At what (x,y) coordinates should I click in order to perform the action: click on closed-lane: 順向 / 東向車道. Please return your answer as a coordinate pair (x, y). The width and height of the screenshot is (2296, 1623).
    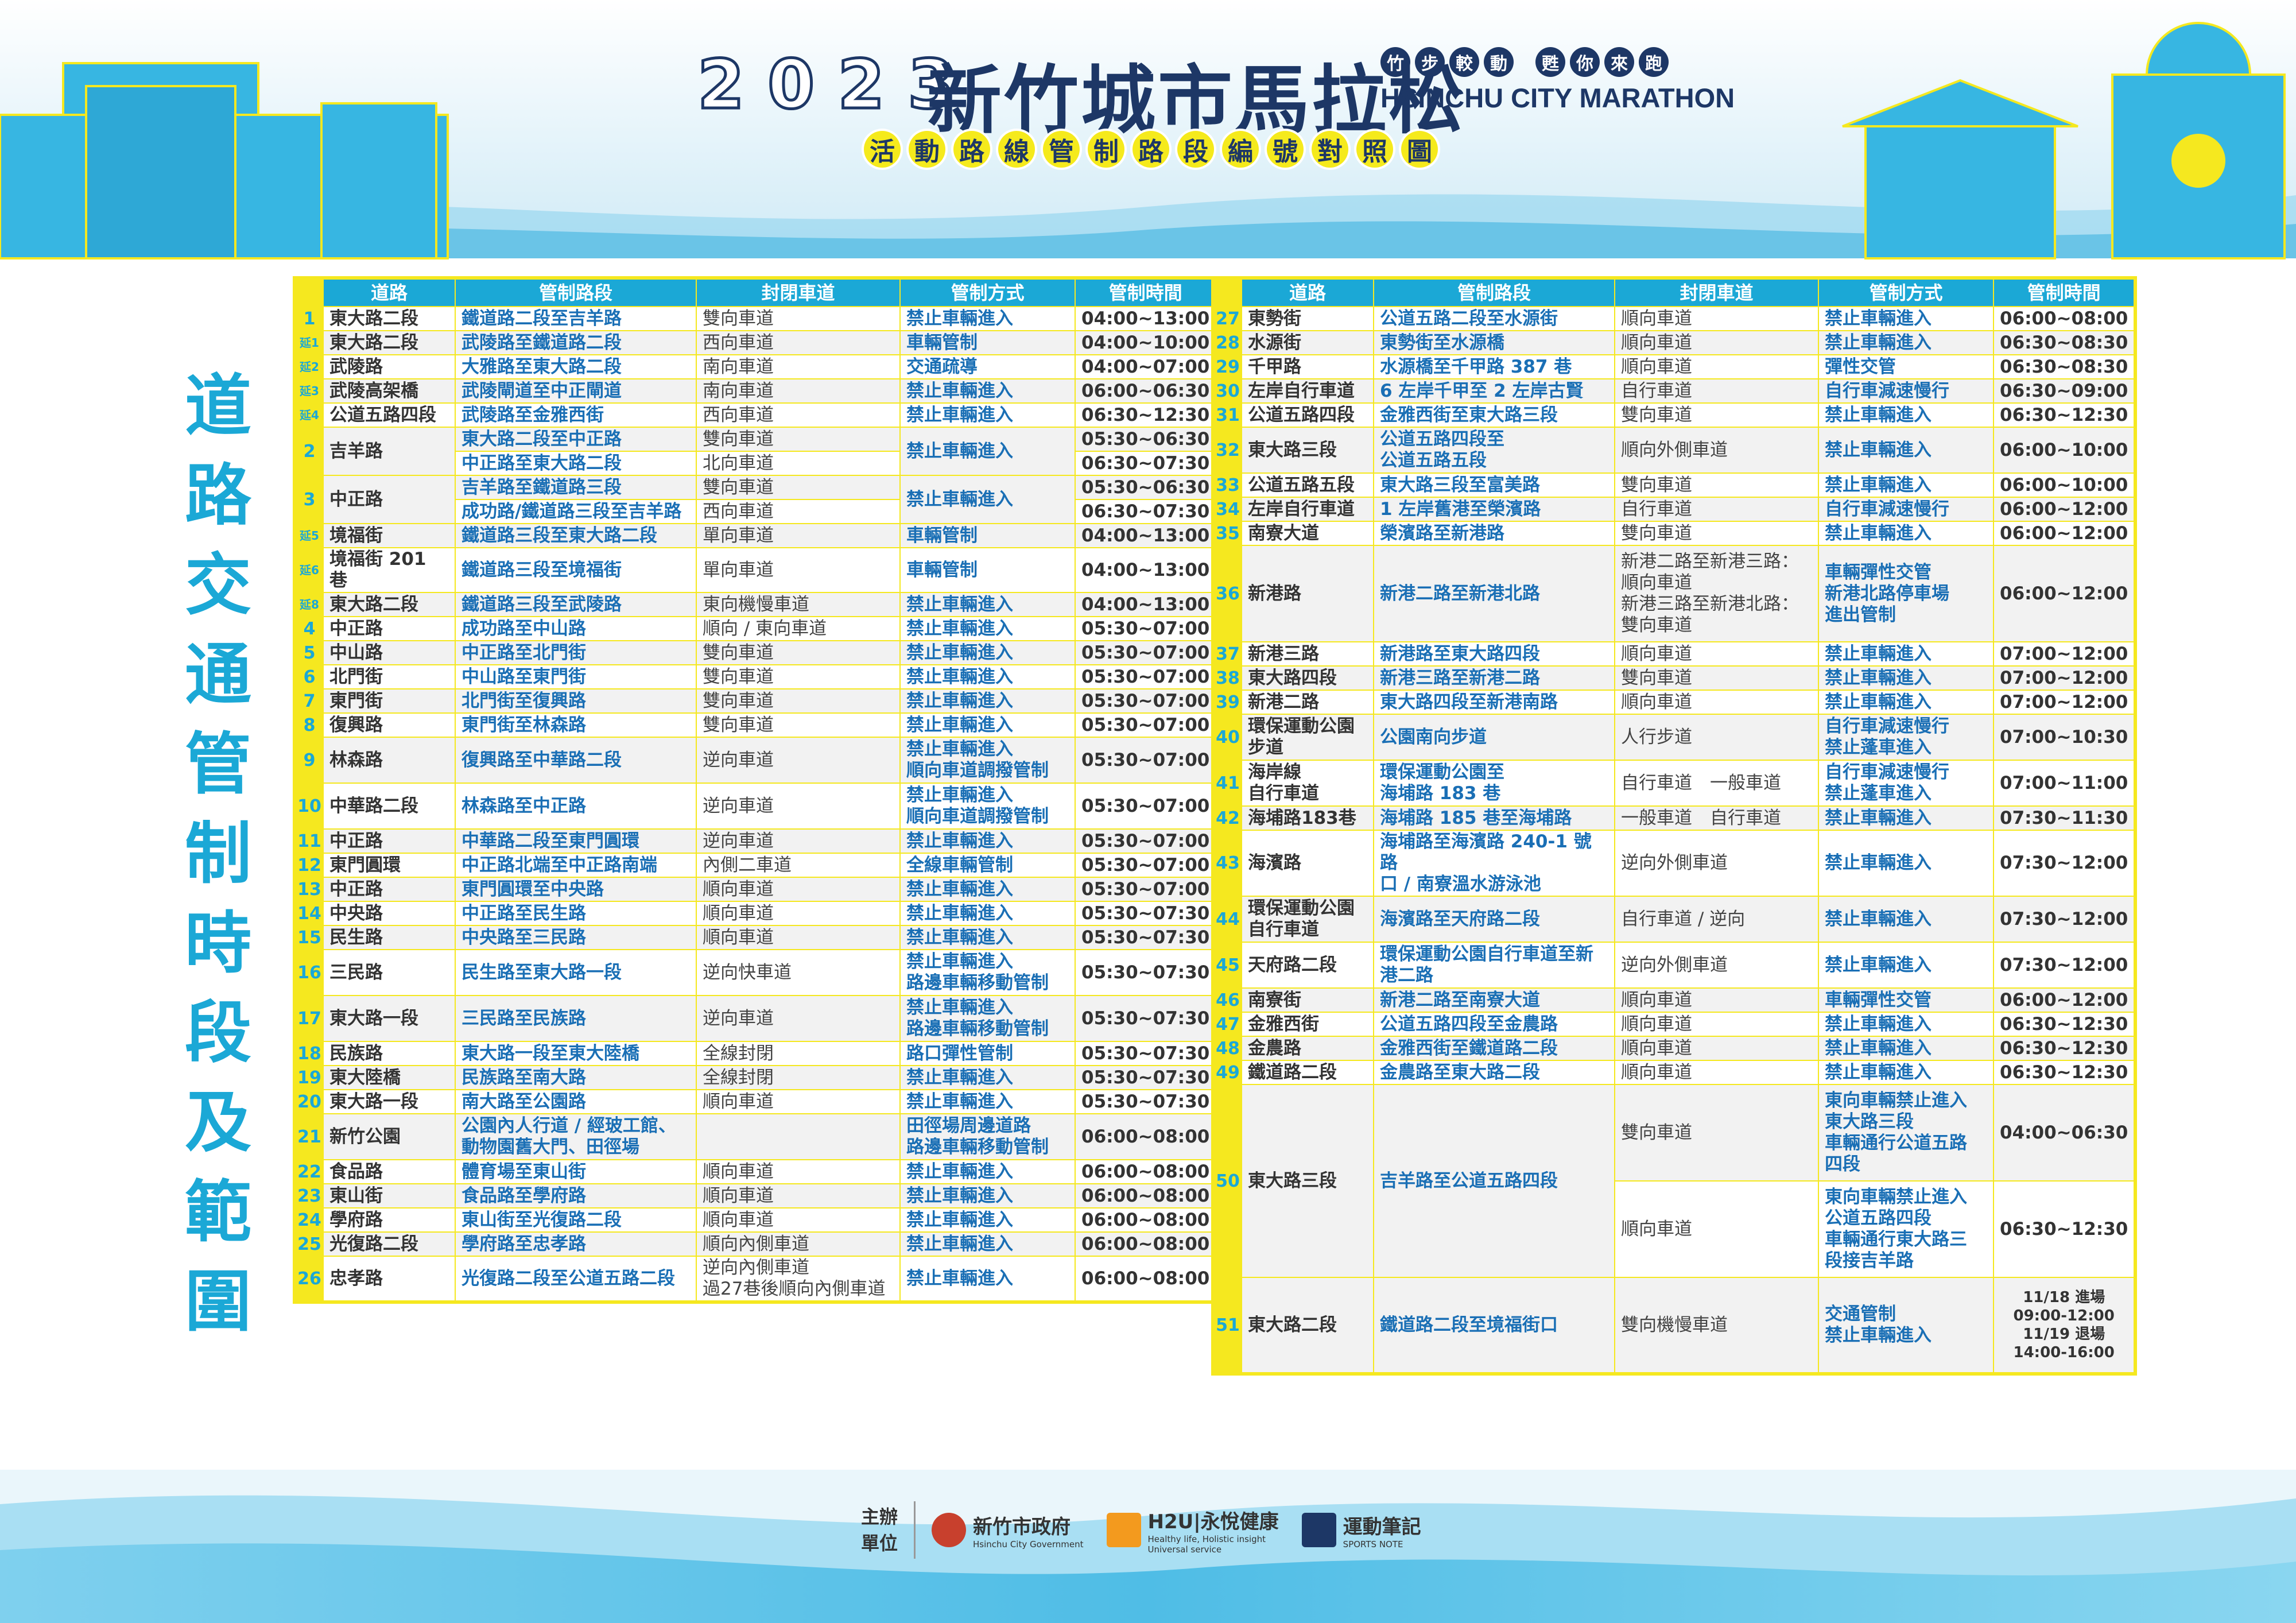
    Looking at the image, I should click on (798, 628).